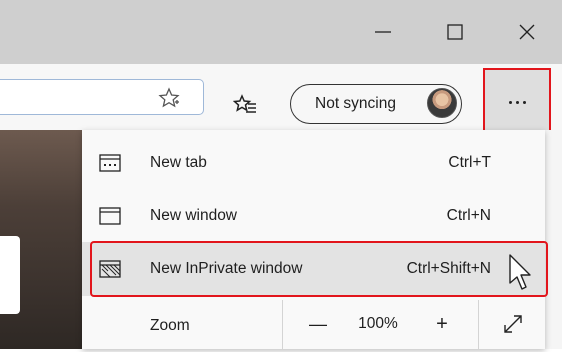 The image size is (562, 352). I want to click on favorites-list-icon, so click(244, 103).